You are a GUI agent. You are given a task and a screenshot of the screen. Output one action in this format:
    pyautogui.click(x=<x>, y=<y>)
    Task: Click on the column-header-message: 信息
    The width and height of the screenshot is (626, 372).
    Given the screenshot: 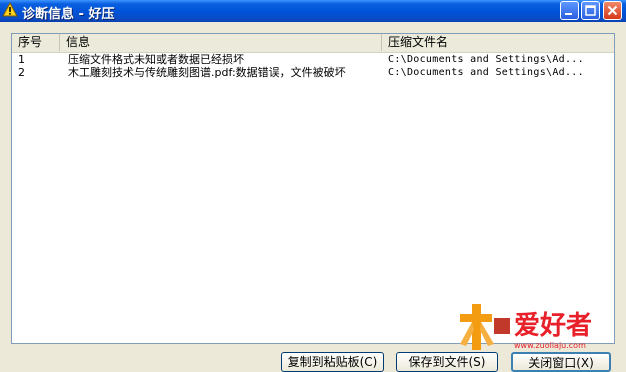 What is the action you would take?
    pyautogui.click(x=221, y=42)
    